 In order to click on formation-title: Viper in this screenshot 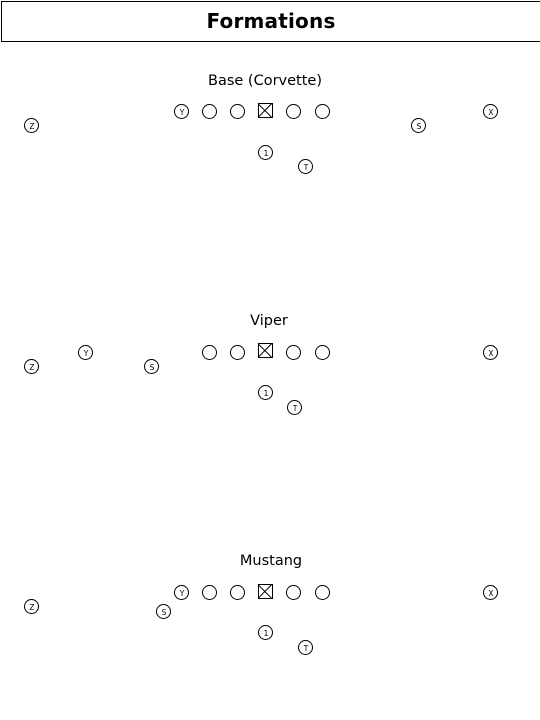, I will do `click(269, 321)`.